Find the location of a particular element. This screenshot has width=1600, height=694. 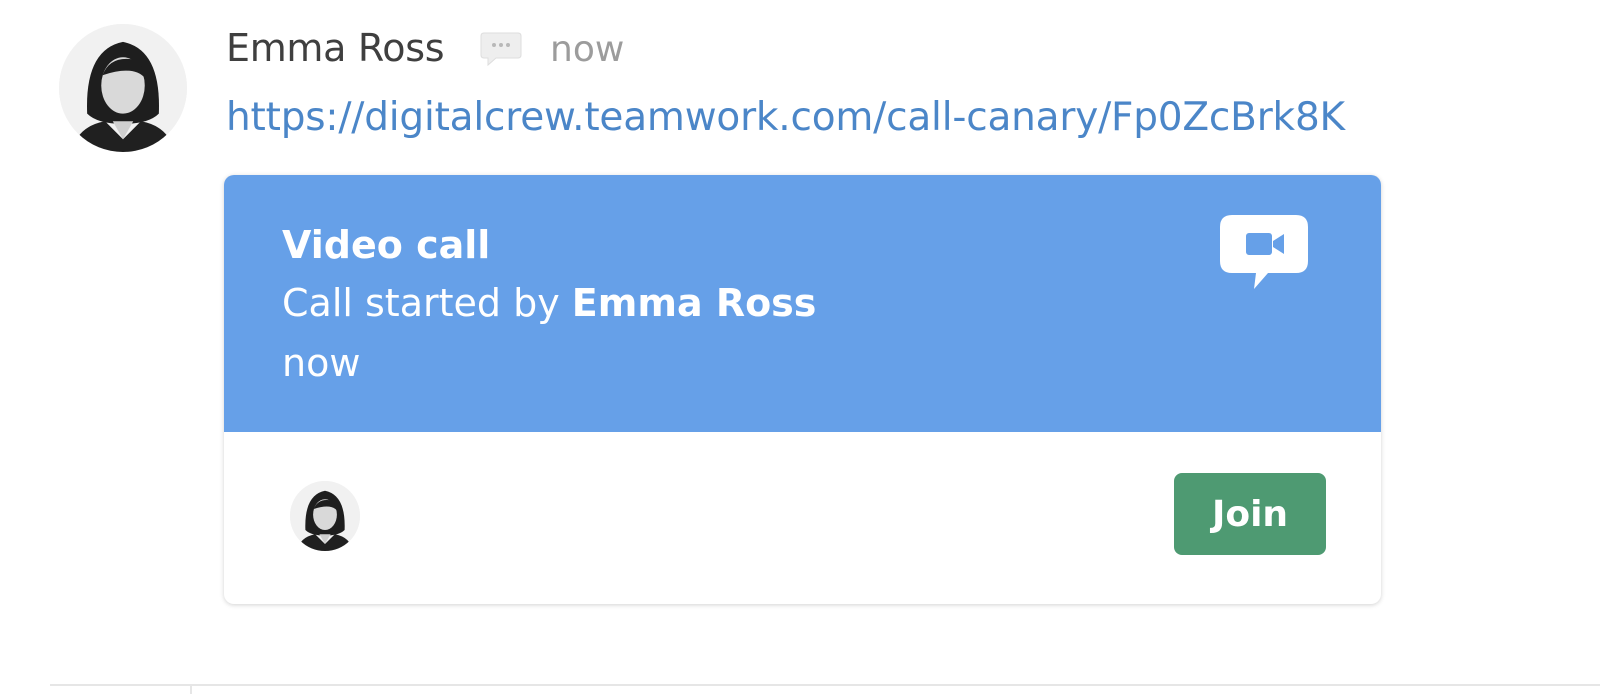

sender-name: Emma Ross is located at coordinates (335, 48).